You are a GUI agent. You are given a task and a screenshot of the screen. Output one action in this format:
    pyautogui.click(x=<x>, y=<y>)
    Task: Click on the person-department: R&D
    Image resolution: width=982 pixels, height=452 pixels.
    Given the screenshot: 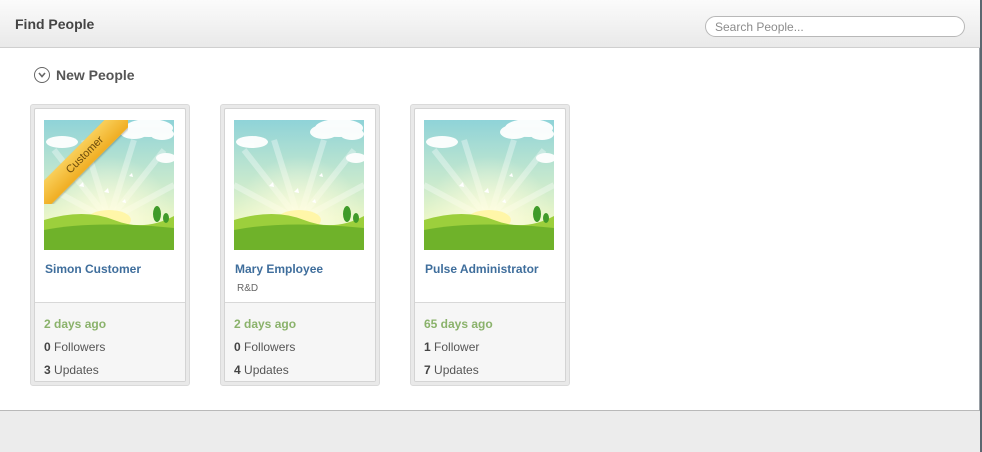 What is the action you would take?
    pyautogui.click(x=248, y=288)
    